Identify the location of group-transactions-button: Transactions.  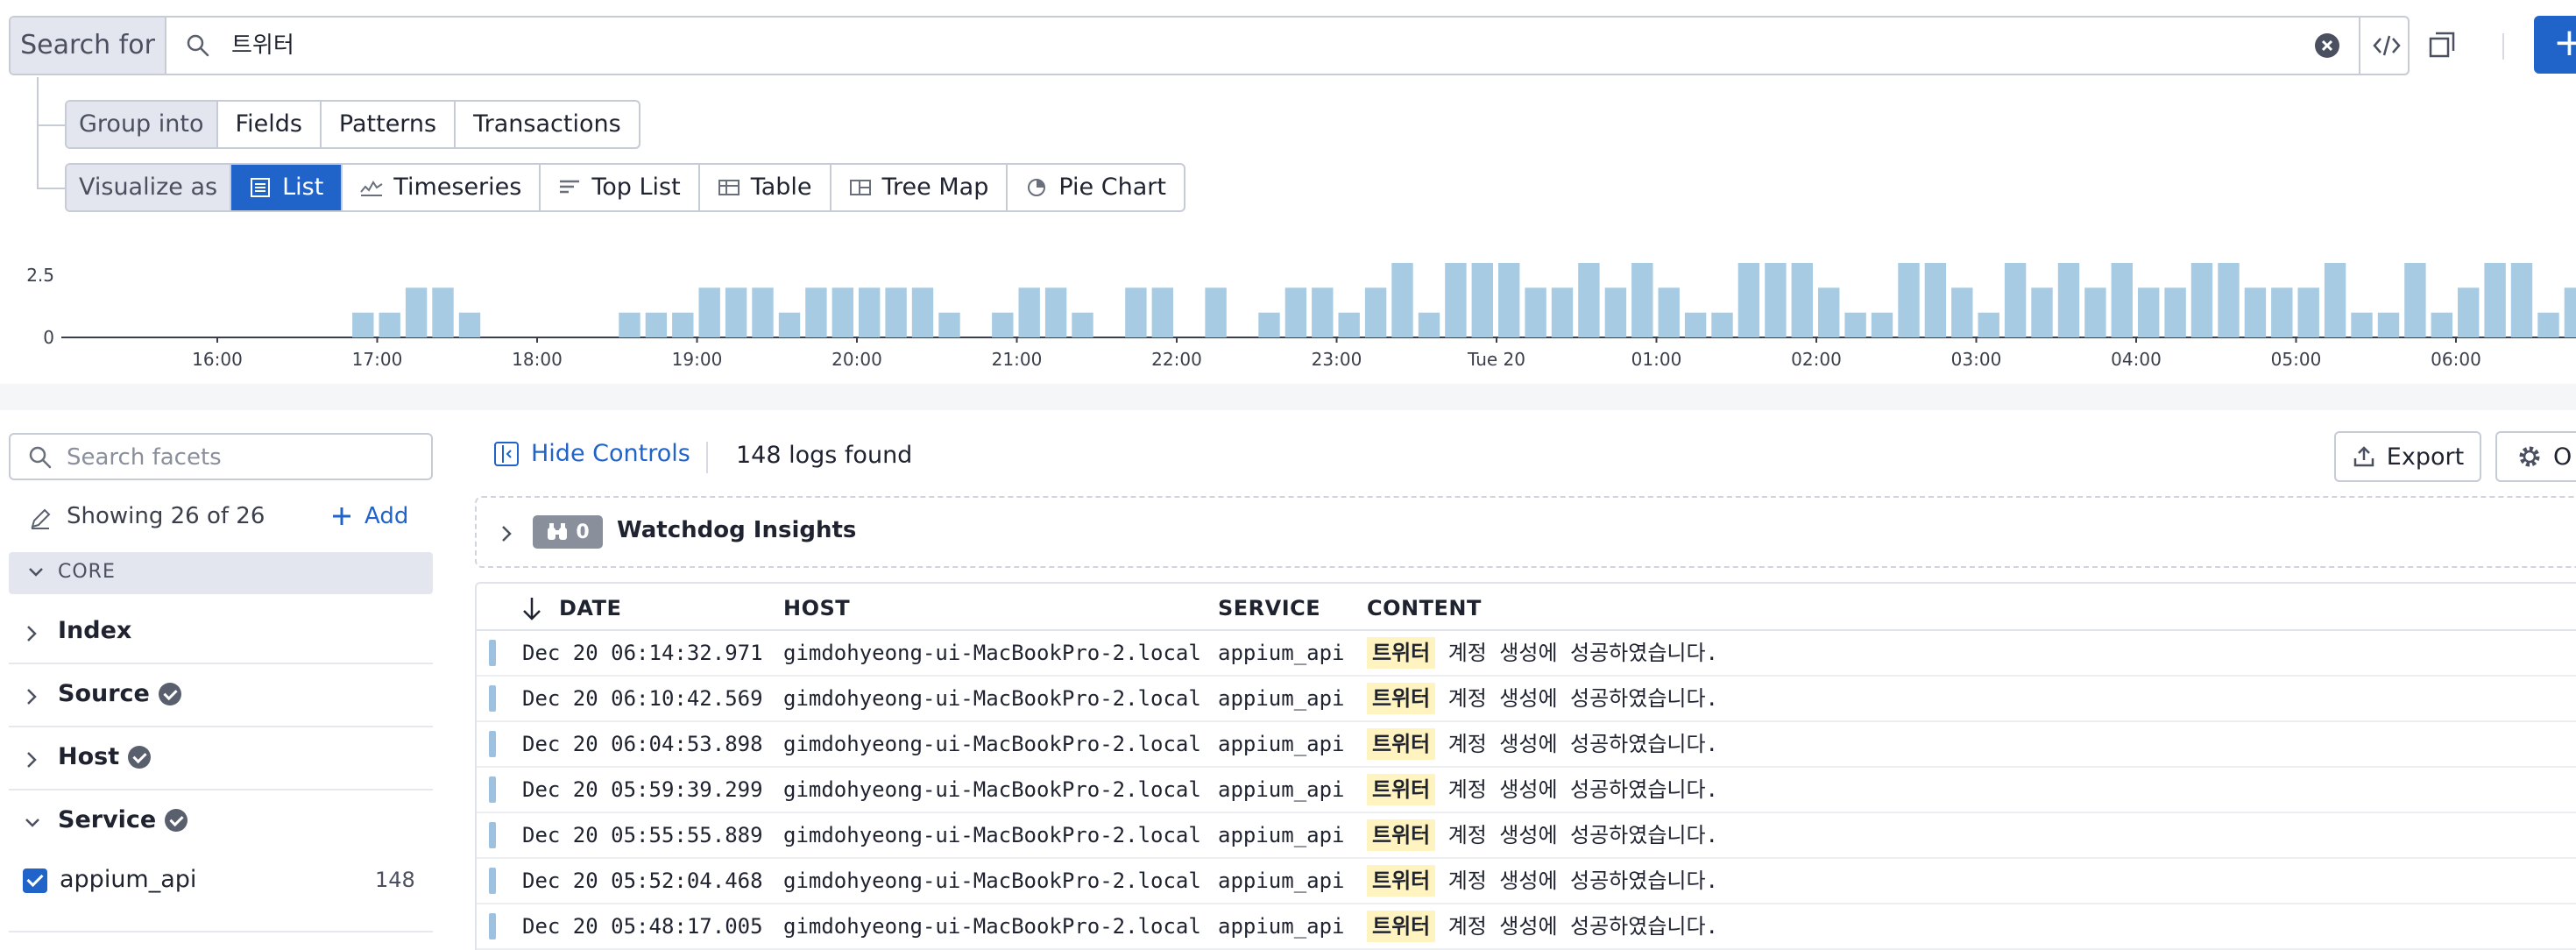
(547, 124).